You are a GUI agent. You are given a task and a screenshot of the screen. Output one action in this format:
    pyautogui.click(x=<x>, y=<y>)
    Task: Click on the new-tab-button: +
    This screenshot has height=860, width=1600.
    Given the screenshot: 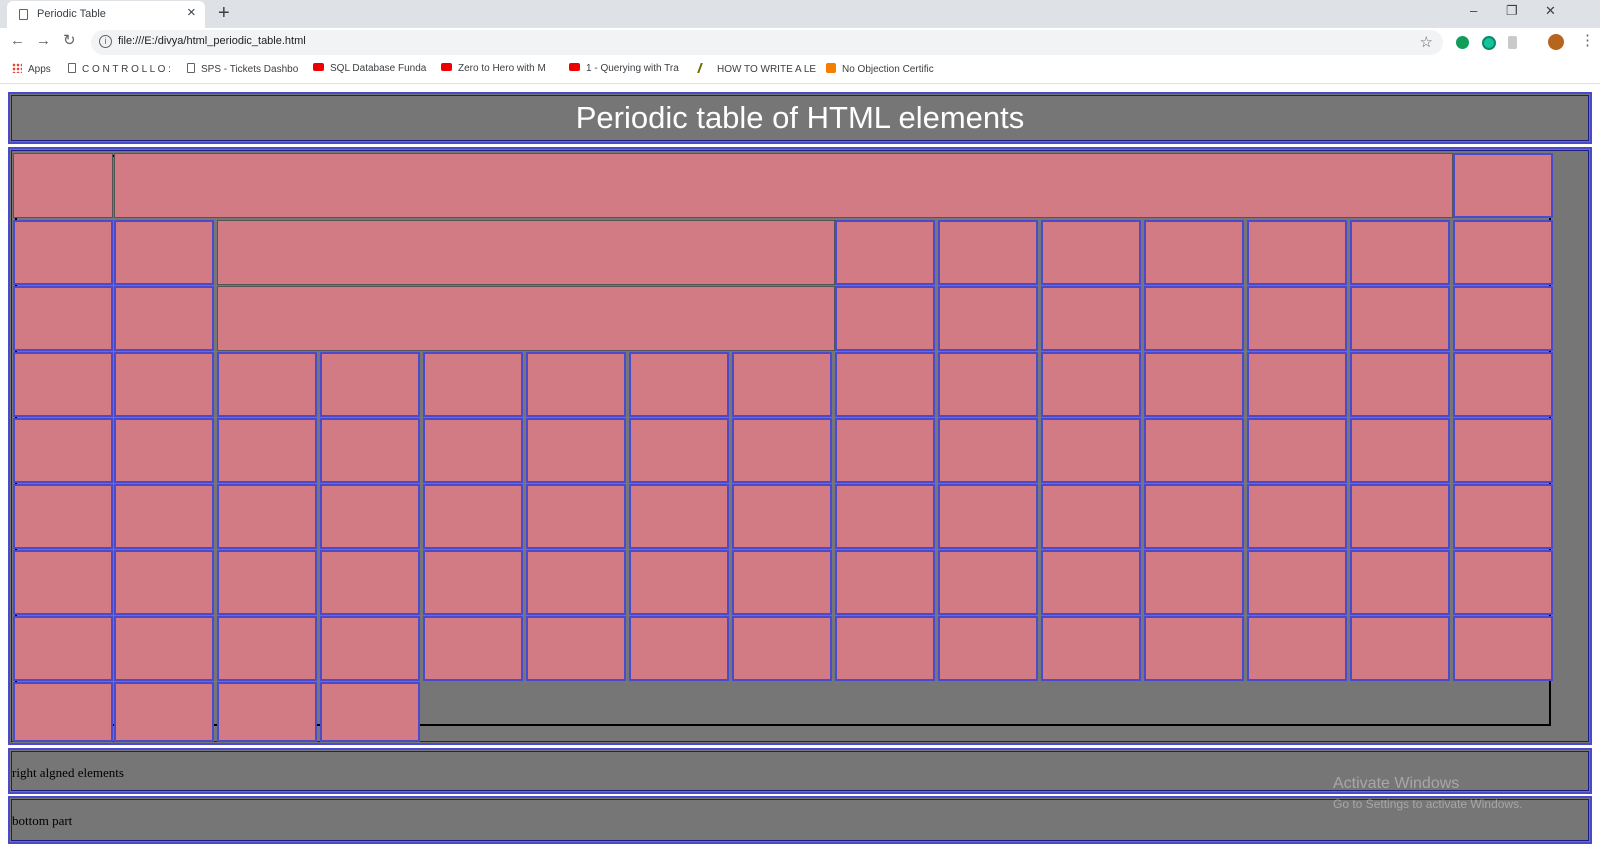 What is the action you would take?
    pyautogui.click(x=224, y=13)
    